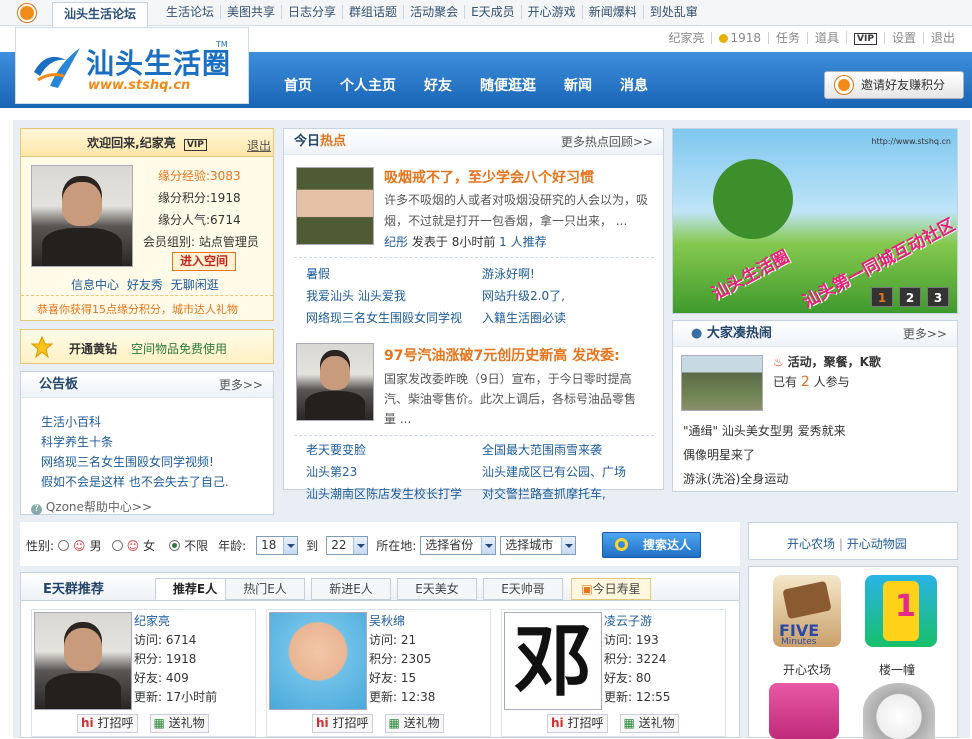 The width and height of the screenshot is (972, 739). I want to click on banner-page-2: 2, so click(910, 297).